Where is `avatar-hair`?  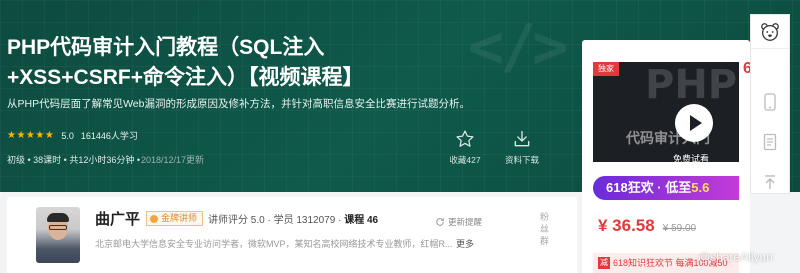
avatar-hair is located at coordinates (58, 217).